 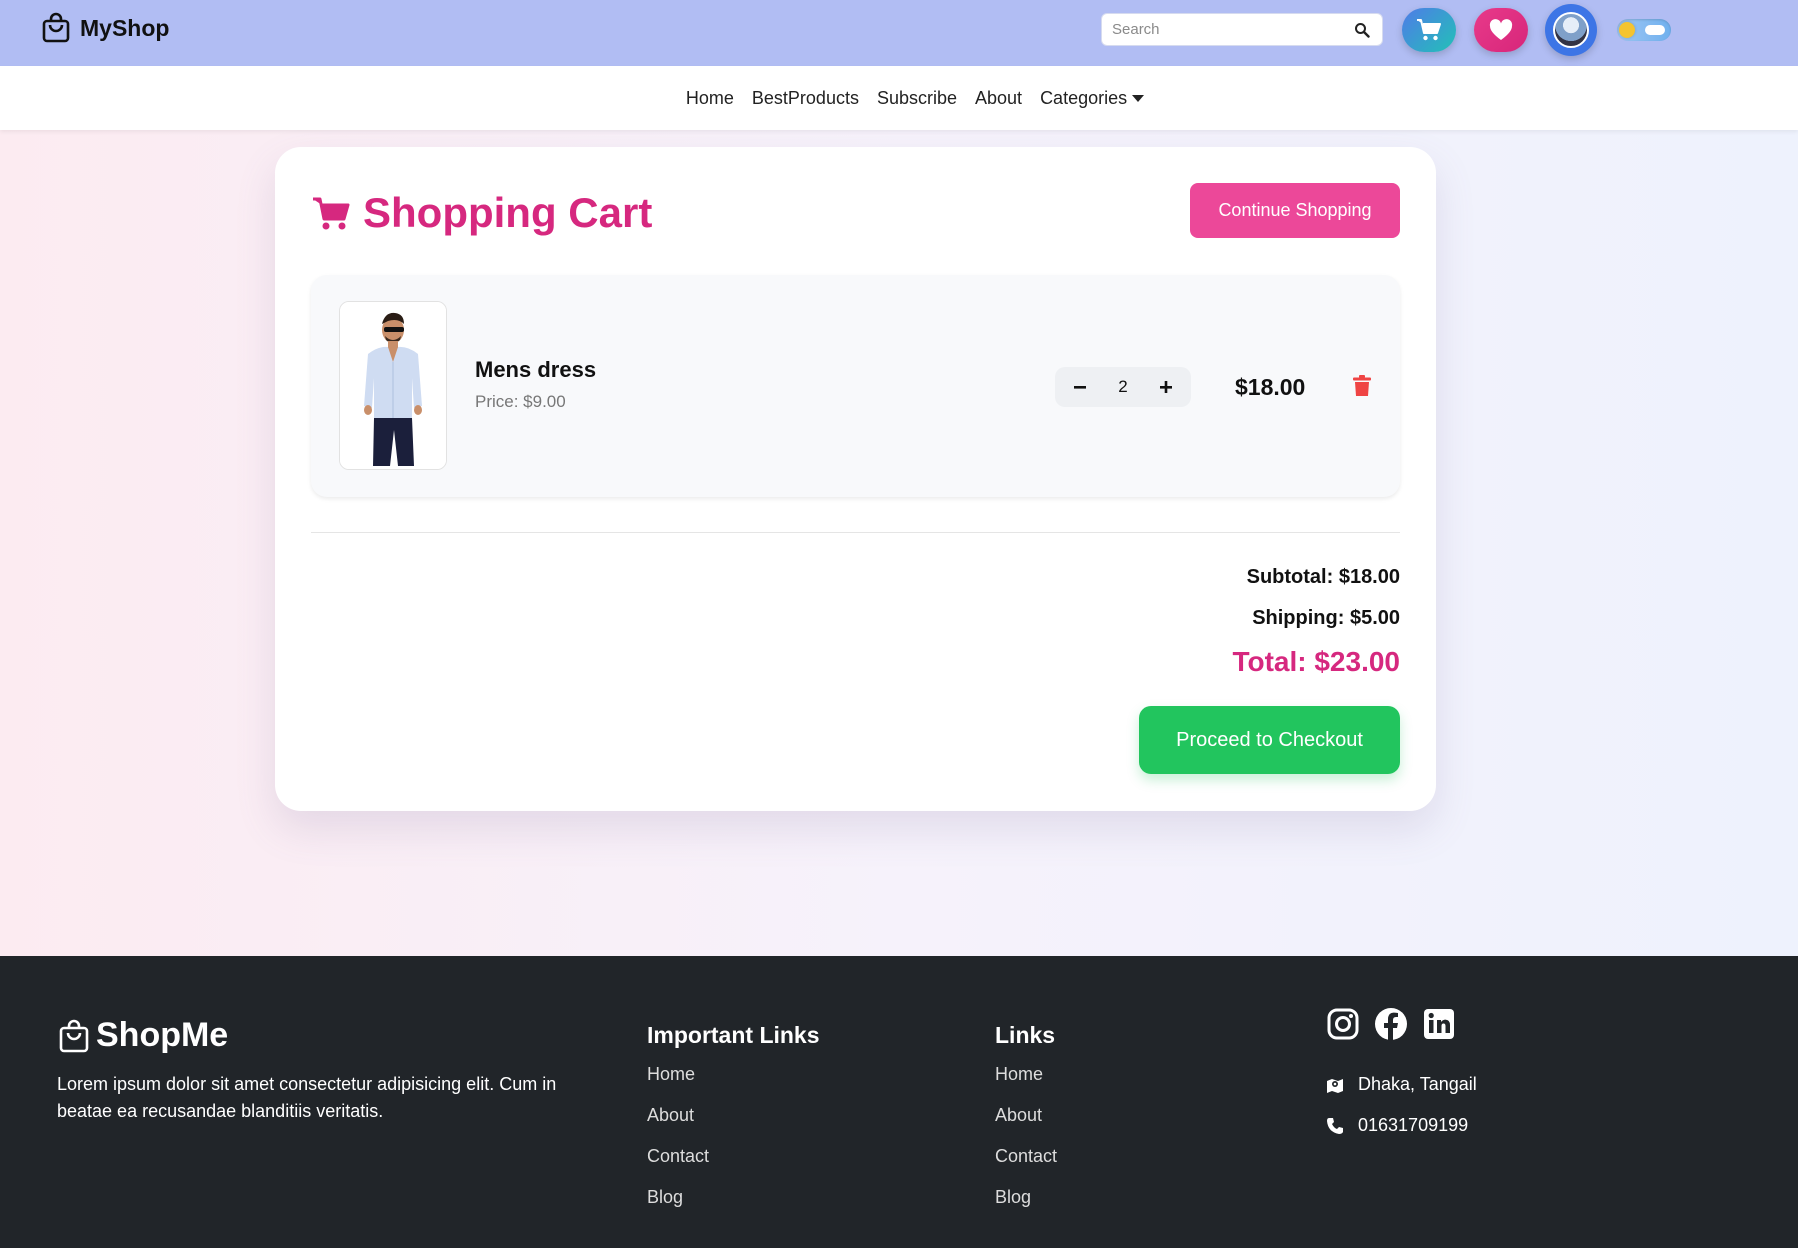 What do you see at coordinates (1270, 387) in the screenshot?
I see `line-total: $18.00` at bounding box center [1270, 387].